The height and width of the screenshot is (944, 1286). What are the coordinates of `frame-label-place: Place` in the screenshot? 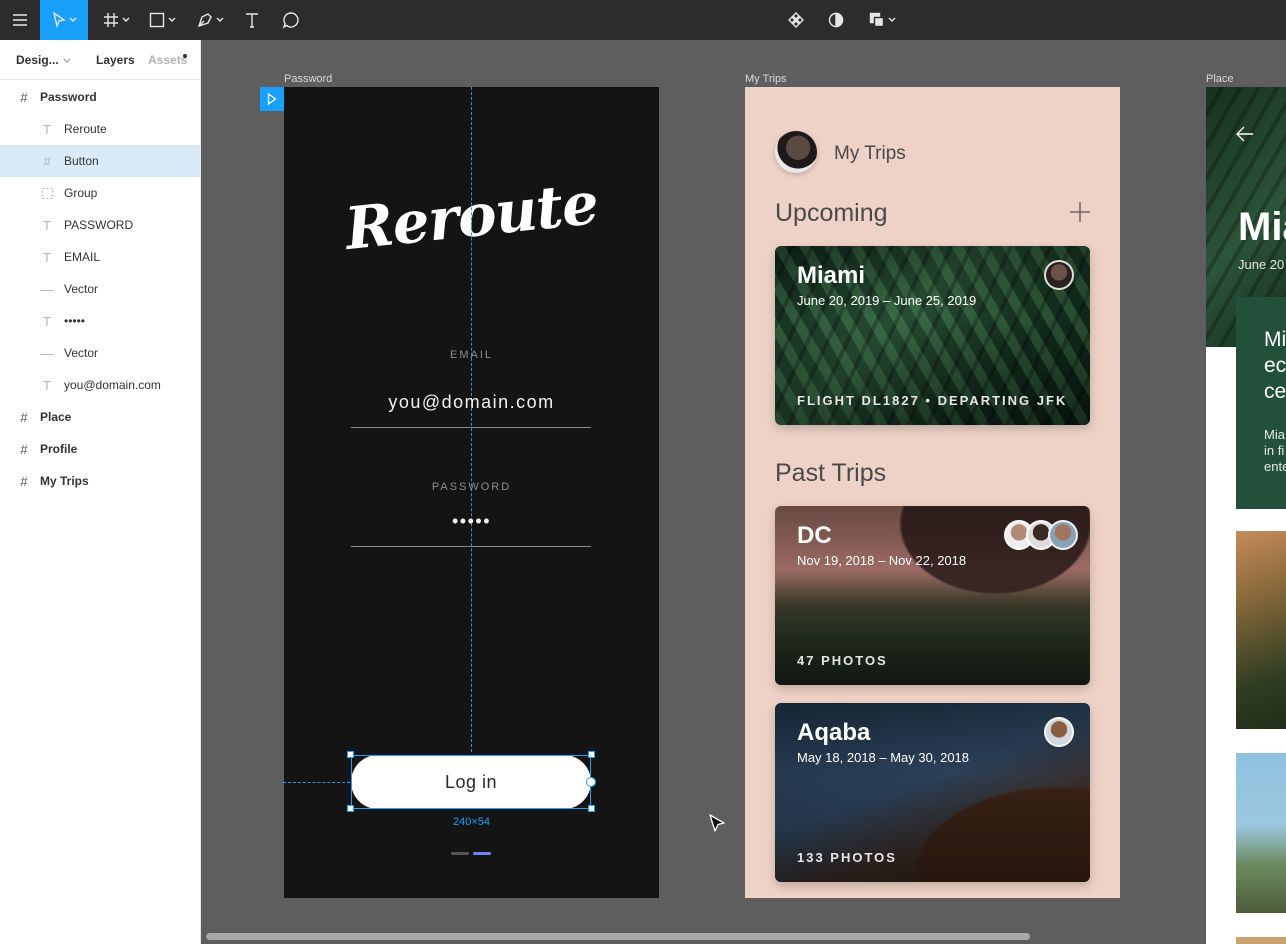 It's located at (1220, 79).